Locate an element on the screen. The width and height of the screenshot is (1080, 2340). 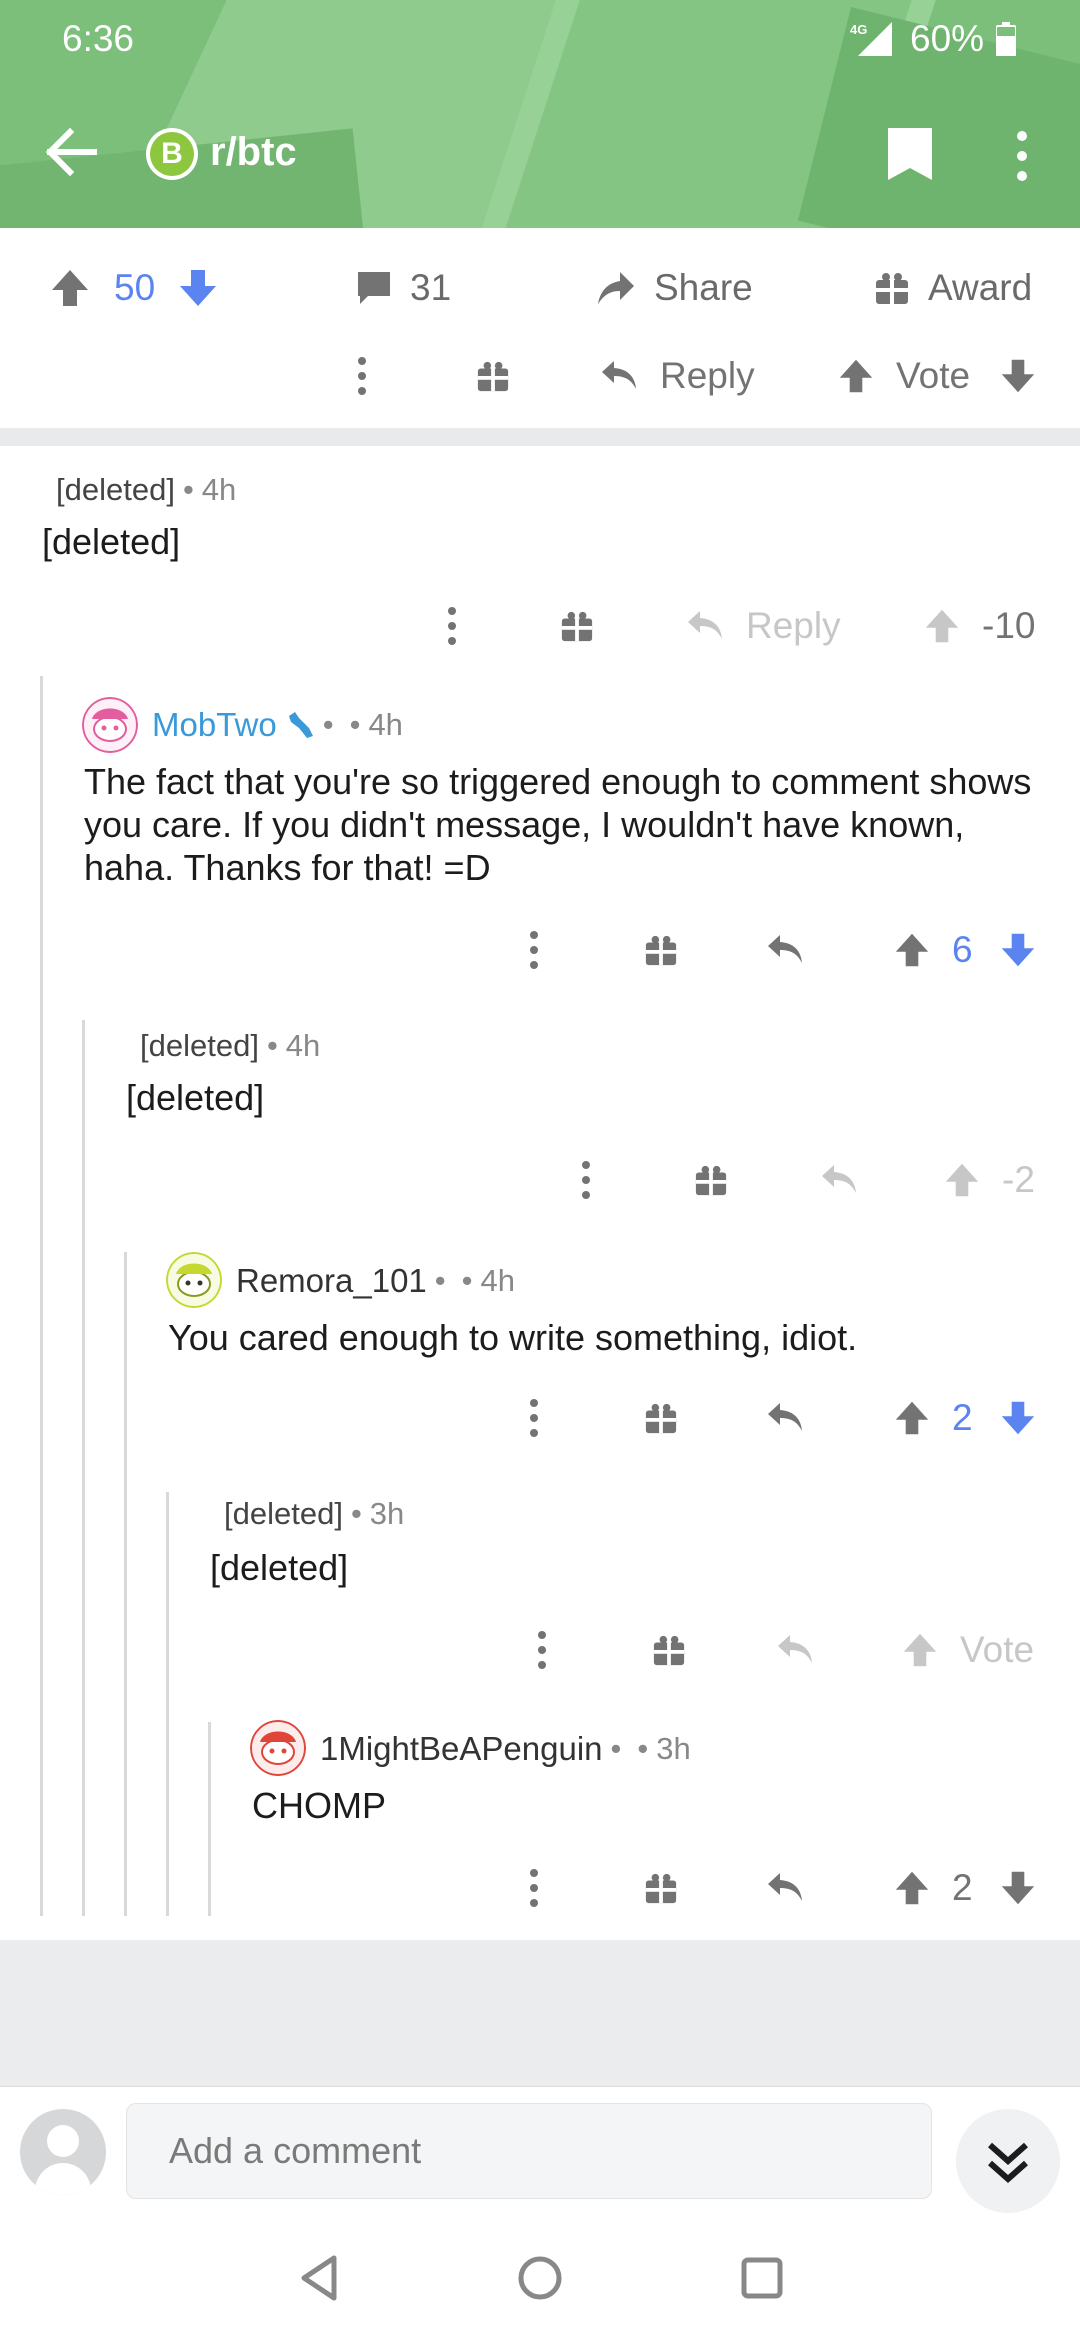
comment-action-row: 2 is located at coordinates (540, 1418).